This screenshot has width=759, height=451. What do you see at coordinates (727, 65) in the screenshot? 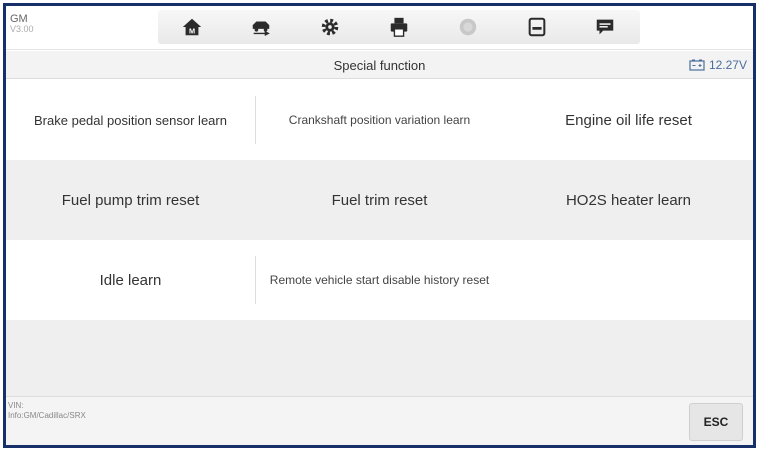
I see `voltage-value: 12.27V` at bounding box center [727, 65].